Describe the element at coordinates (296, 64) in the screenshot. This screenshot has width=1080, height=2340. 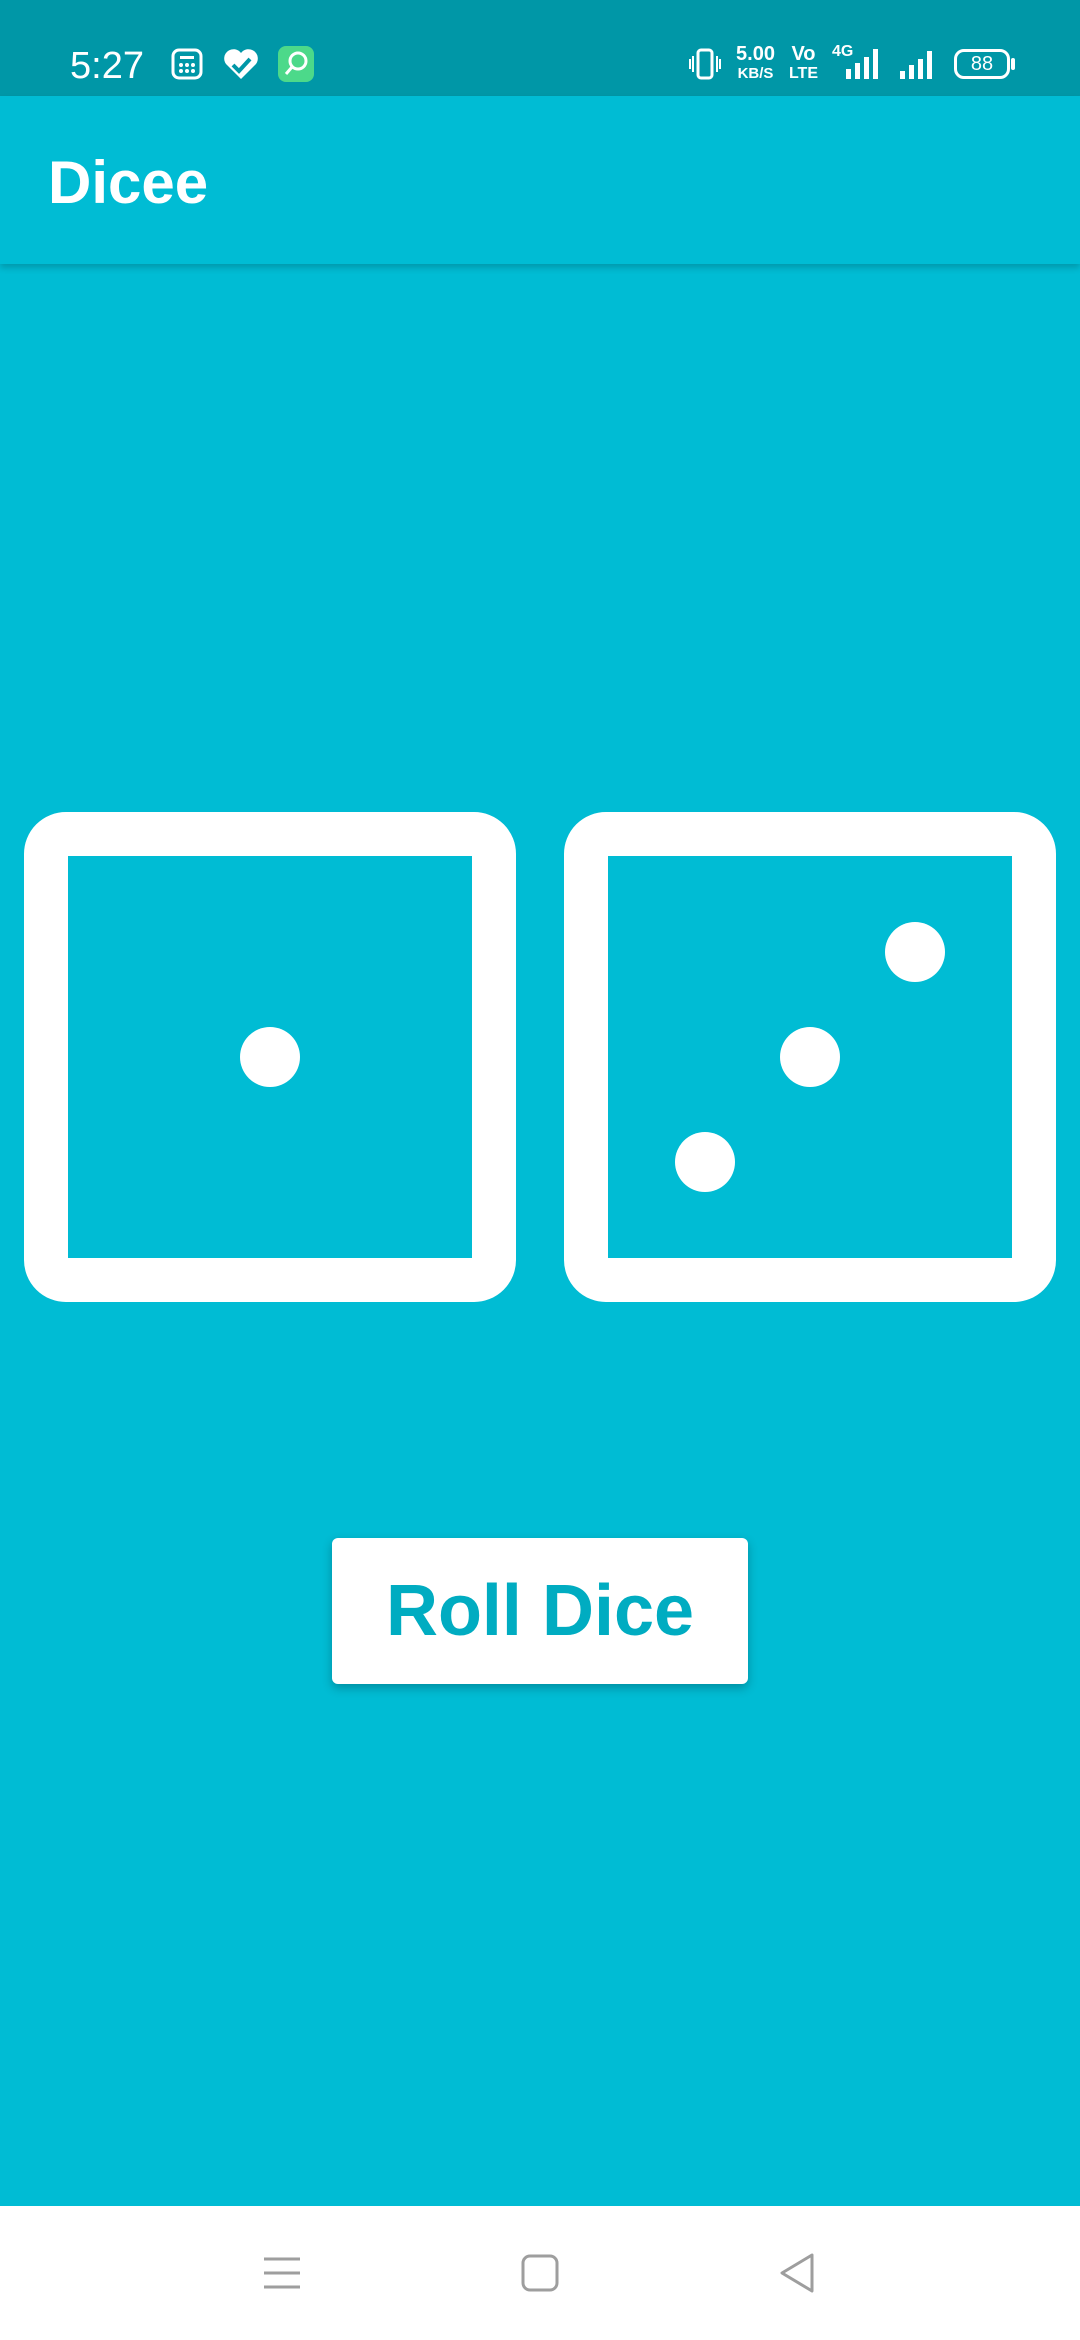
I see `app-icon` at that location.